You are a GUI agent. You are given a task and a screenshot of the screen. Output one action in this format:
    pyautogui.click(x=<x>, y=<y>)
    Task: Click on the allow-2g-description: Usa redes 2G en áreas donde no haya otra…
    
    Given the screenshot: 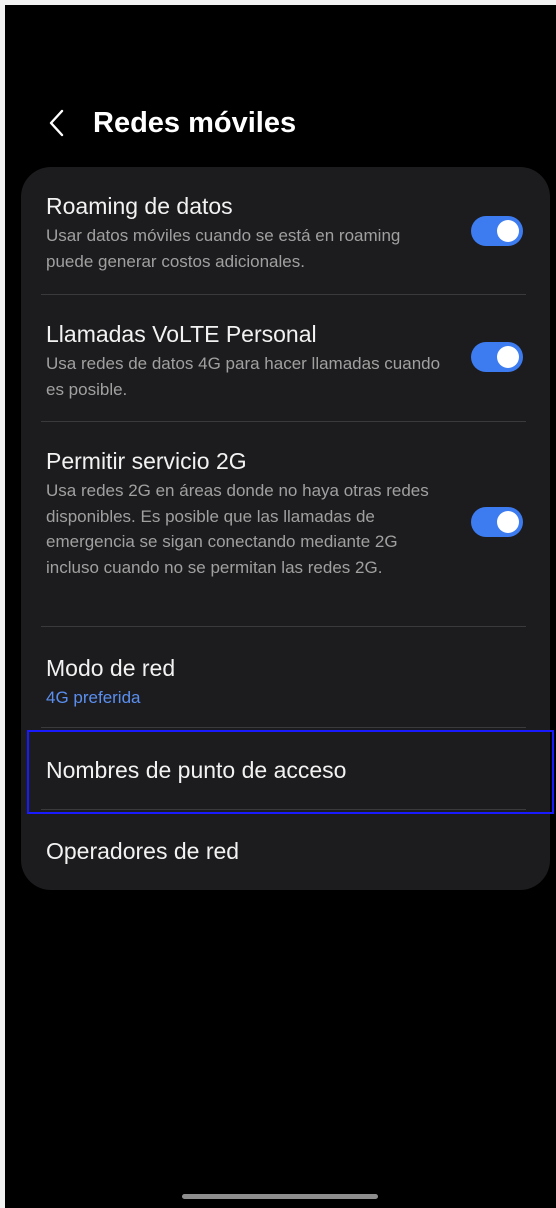 What is the action you would take?
    pyautogui.click(x=237, y=529)
    